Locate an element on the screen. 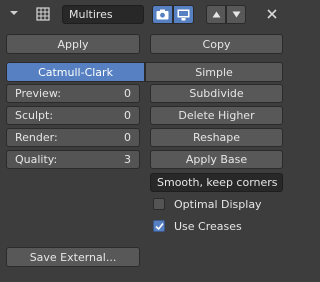  optimal-display-row: Optimal Display is located at coordinates (207, 204).